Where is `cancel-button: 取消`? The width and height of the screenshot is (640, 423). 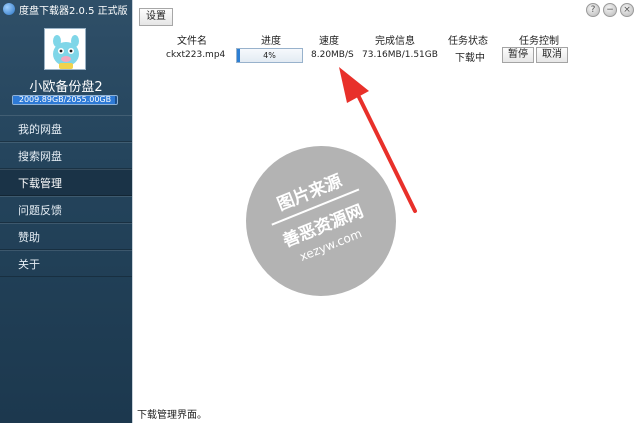 cancel-button: 取消 is located at coordinates (552, 55).